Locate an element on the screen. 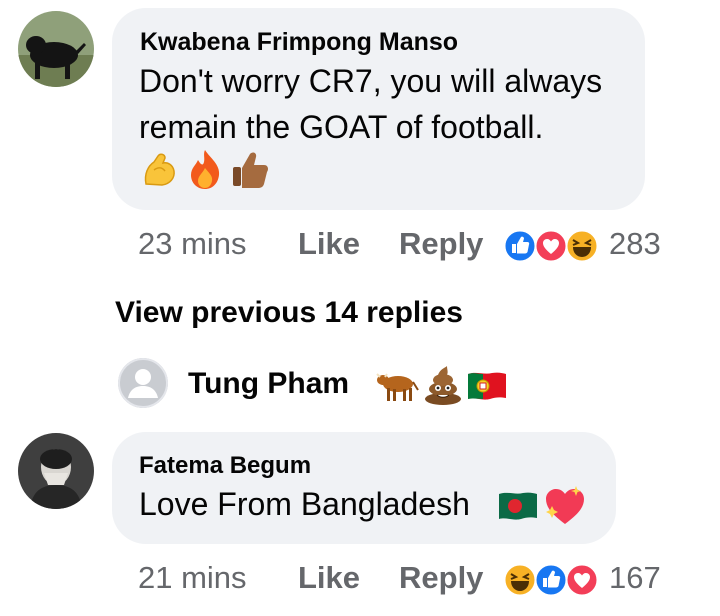 The height and width of the screenshot is (616, 720). thumbs-up-icon is located at coordinates (250, 170).